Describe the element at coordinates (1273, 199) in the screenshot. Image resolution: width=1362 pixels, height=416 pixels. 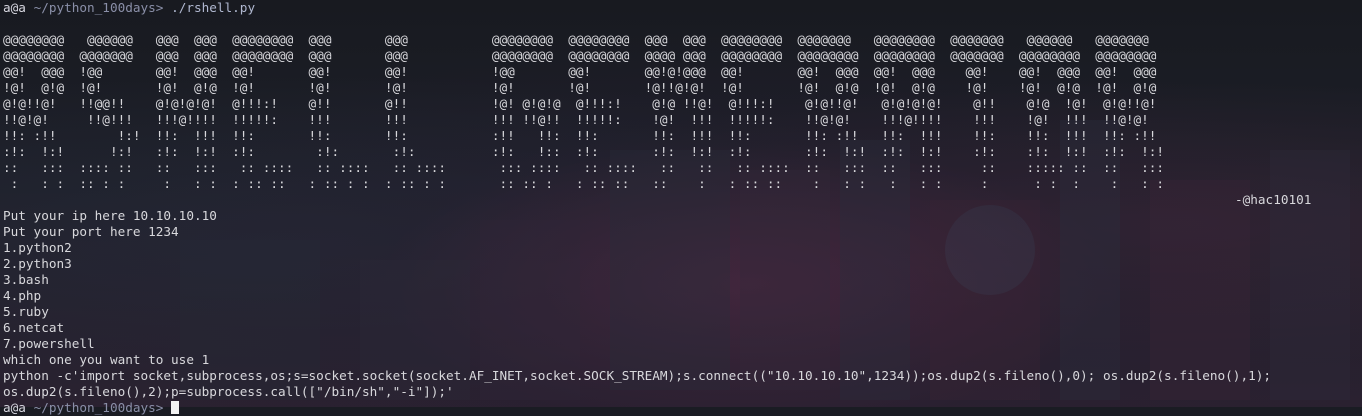
I see `author-signature: -@hac10101` at that location.